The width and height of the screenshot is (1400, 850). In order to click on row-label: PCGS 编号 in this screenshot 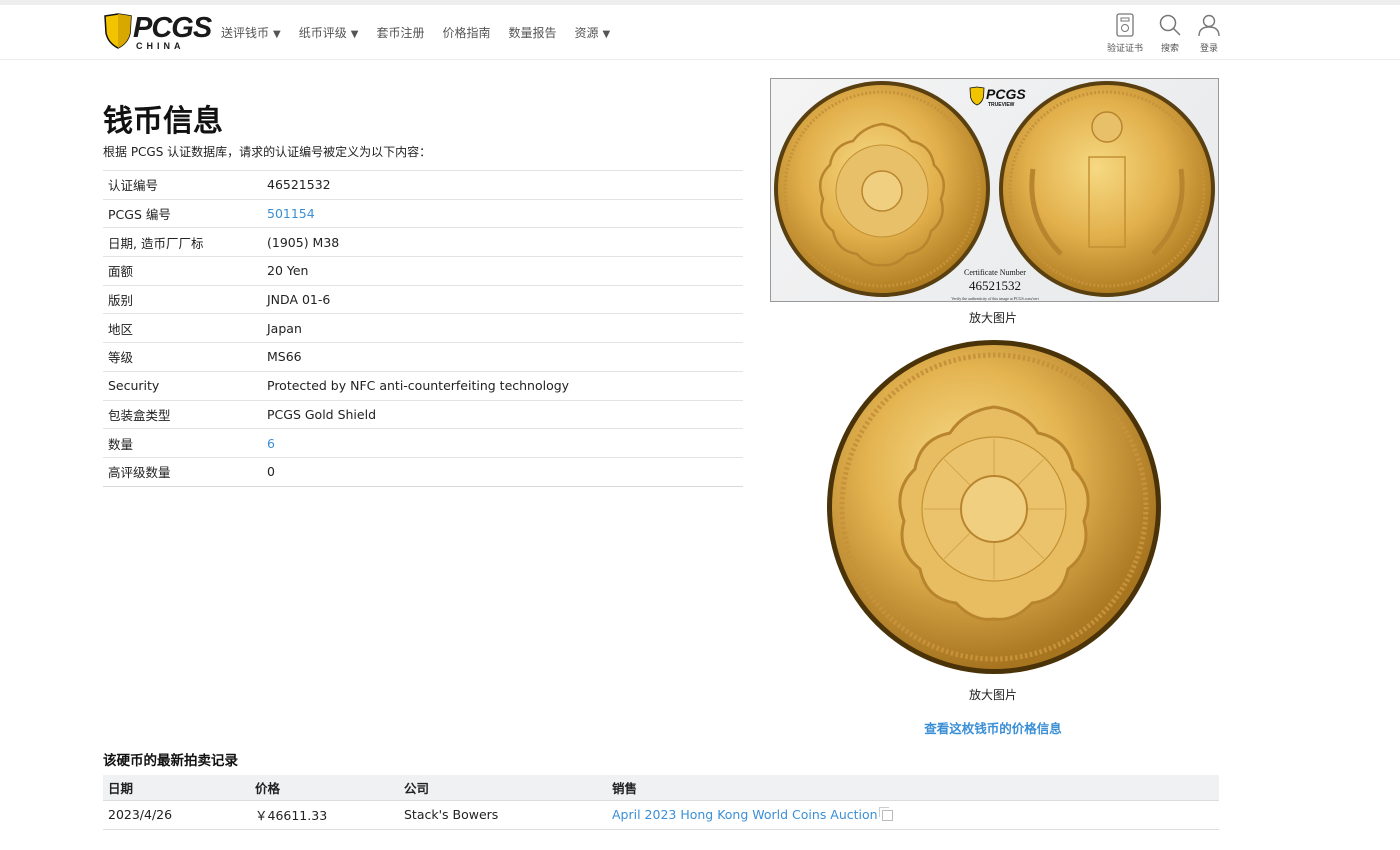, I will do `click(182, 213)`.